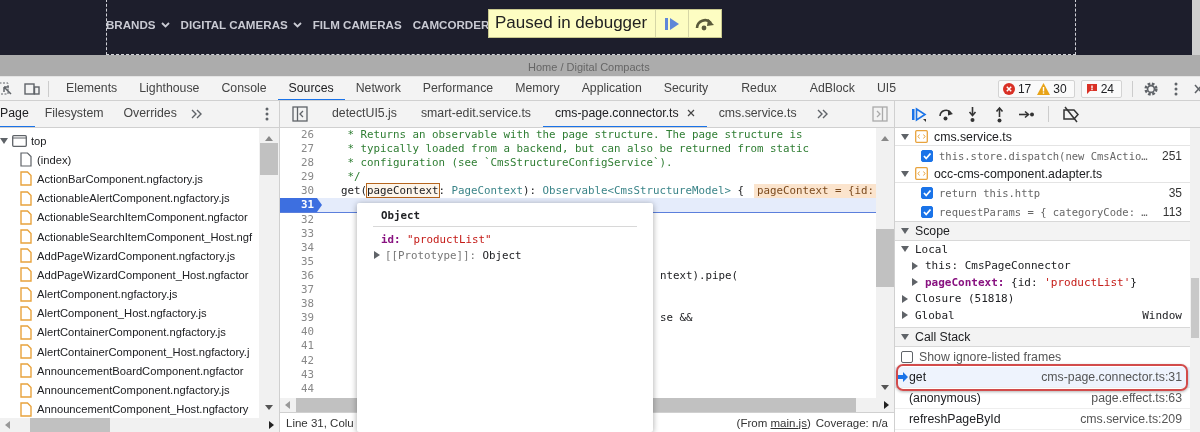 The image size is (1200, 432). What do you see at coordinates (1042, 419) in the screenshot?
I see `call-frame: refreshPageById cms.service.ts:209` at bounding box center [1042, 419].